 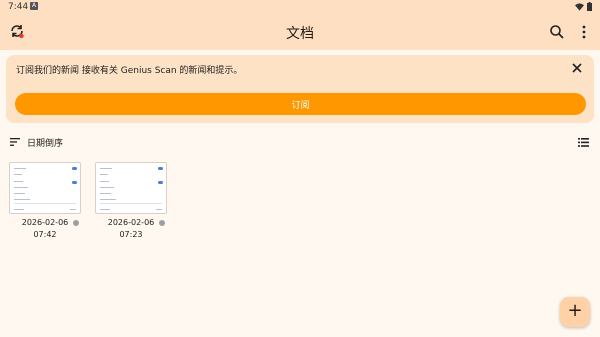 What do you see at coordinates (300, 104) in the screenshot?
I see `subscribe-button: 订阅` at bounding box center [300, 104].